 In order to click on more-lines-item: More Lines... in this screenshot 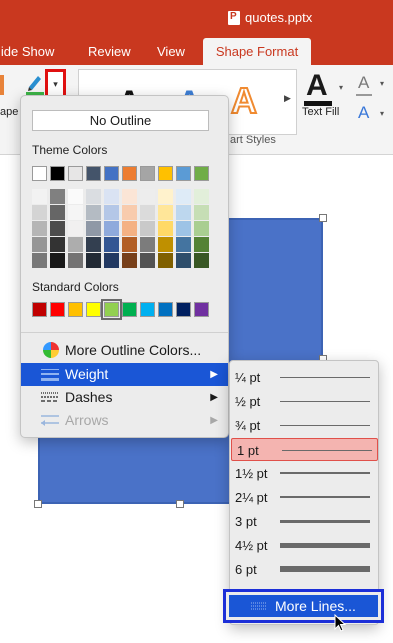, I will do `click(303, 606)`.